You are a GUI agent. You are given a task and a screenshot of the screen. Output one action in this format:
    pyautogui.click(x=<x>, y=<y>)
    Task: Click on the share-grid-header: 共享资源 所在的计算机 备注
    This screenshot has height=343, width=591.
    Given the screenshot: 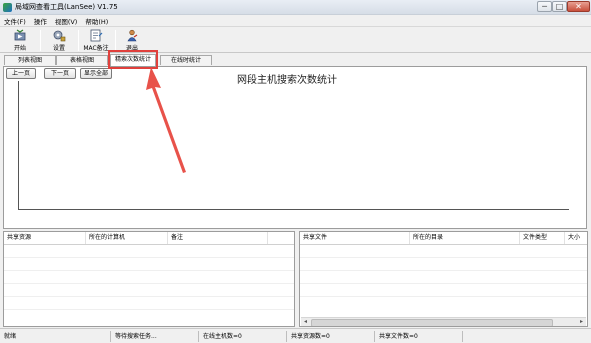 What is the action you would take?
    pyautogui.click(x=149, y=238)
    